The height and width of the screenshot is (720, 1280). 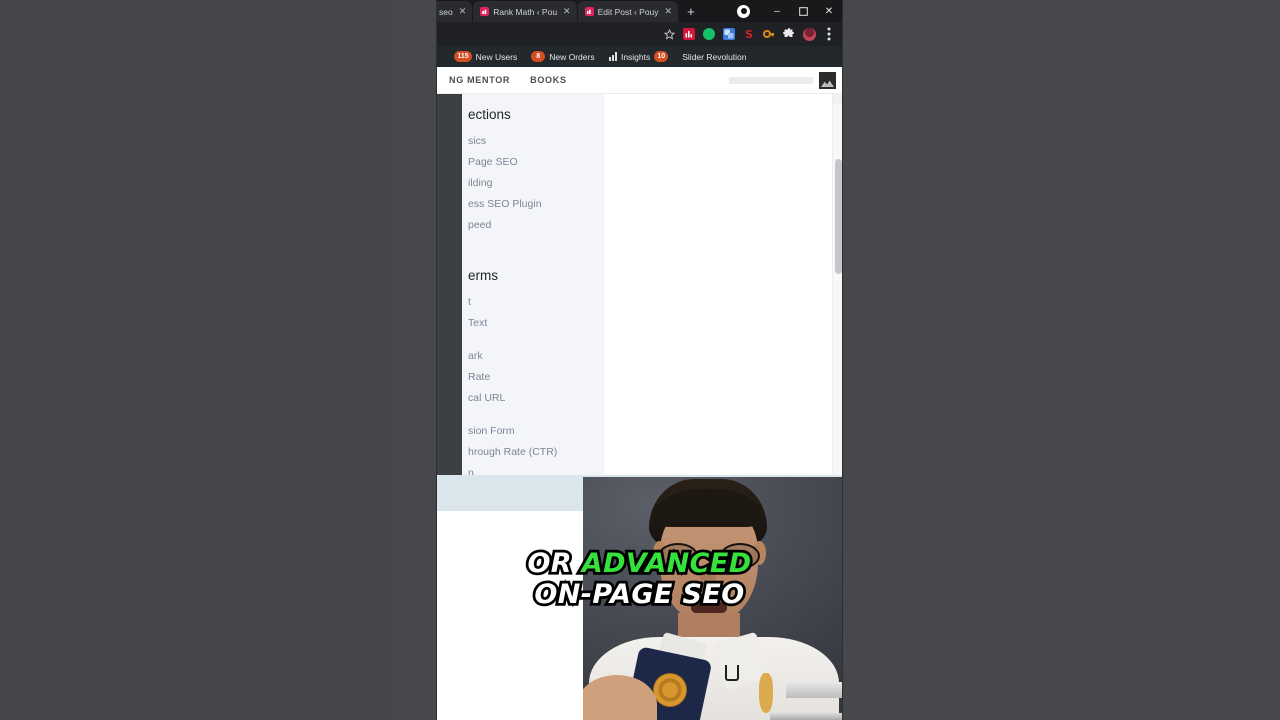 I want to click on close-window-button: ✕, so click(x=829, y=11).